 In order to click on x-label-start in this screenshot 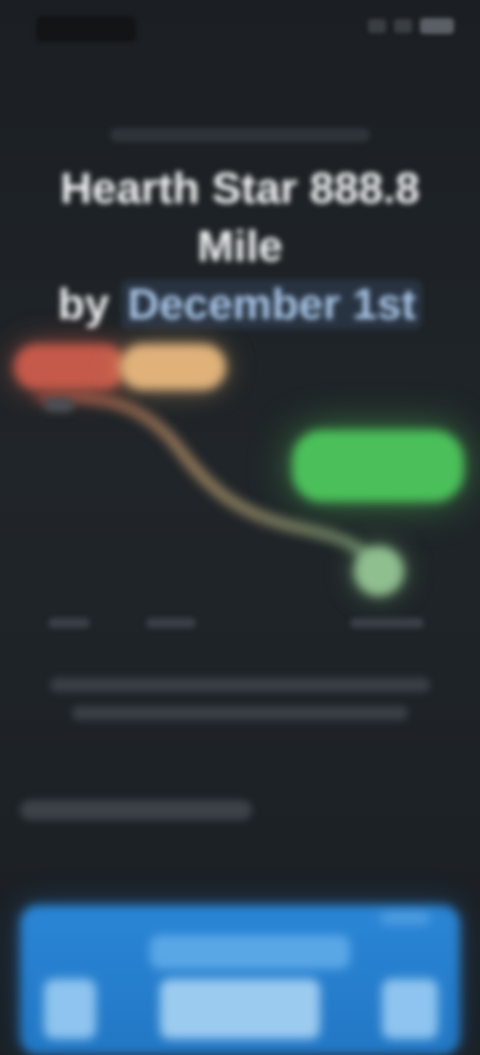, I will do `click(69, 623)`.